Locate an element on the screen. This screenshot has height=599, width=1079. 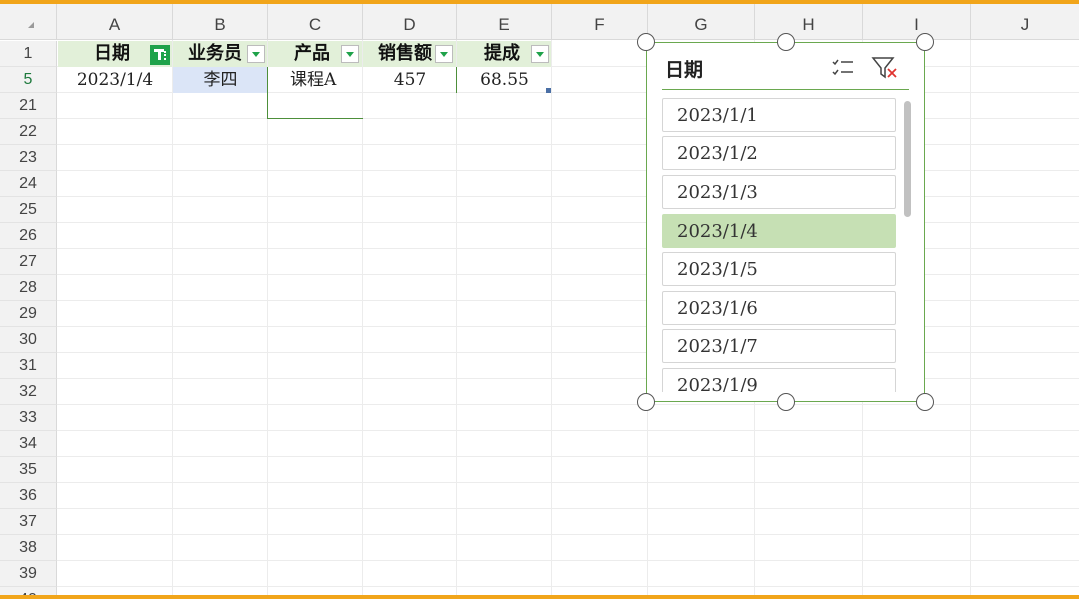
cell-c5-product: 课程A is located at coordinates (315, 80).